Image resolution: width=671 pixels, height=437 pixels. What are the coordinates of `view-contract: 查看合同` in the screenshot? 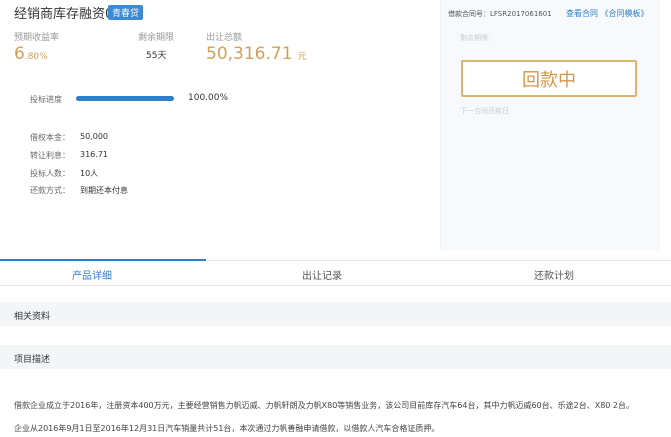 It's located at (582, 13).